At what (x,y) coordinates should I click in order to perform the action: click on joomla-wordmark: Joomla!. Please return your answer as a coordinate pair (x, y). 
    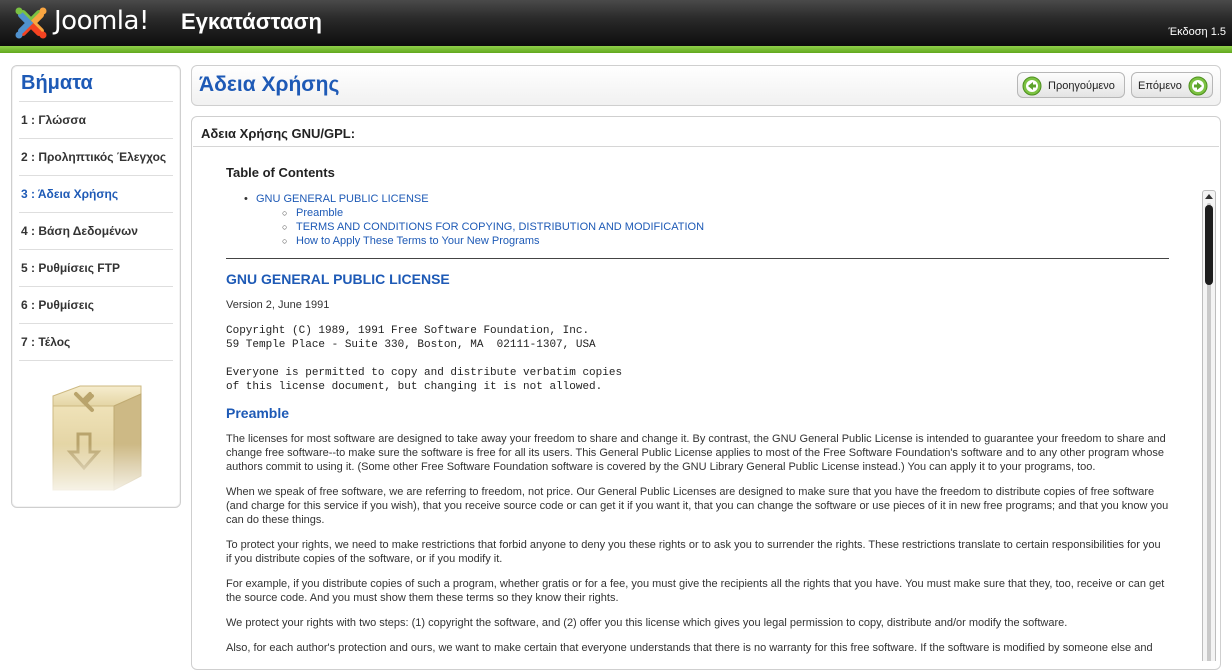
    Looking at the image, I should click on (101, 21).